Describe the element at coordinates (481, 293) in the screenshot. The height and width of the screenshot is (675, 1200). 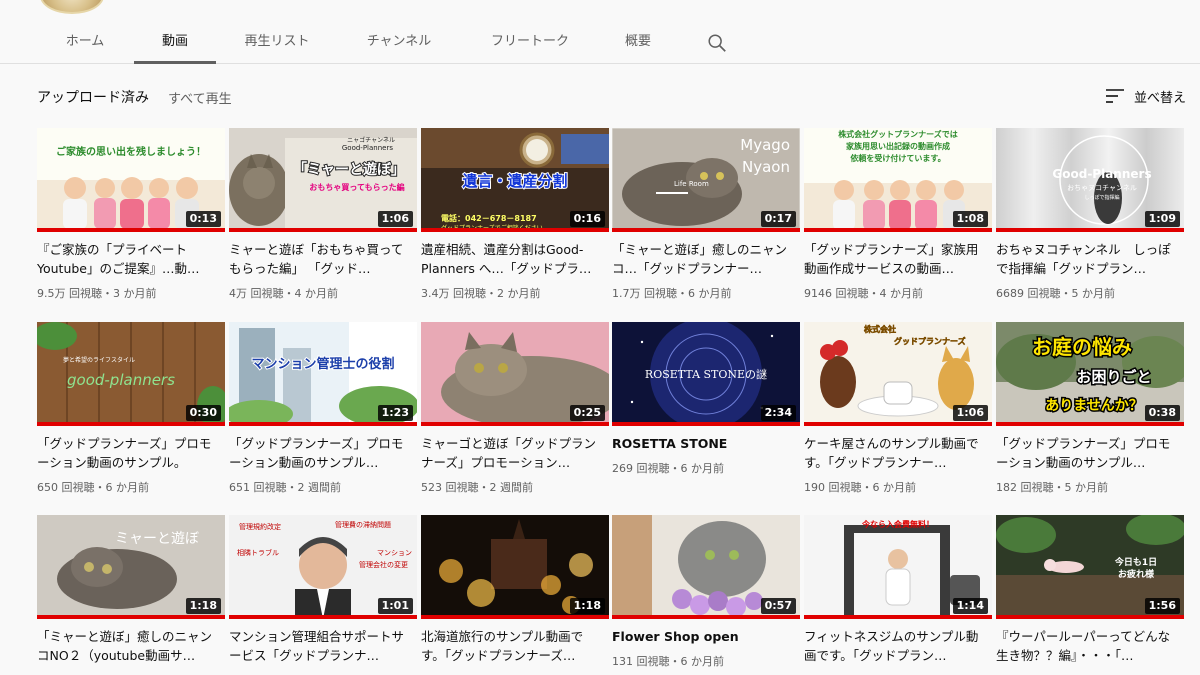
I see `video-meta: 3.4万 回視聴・2 か月前` at that location.